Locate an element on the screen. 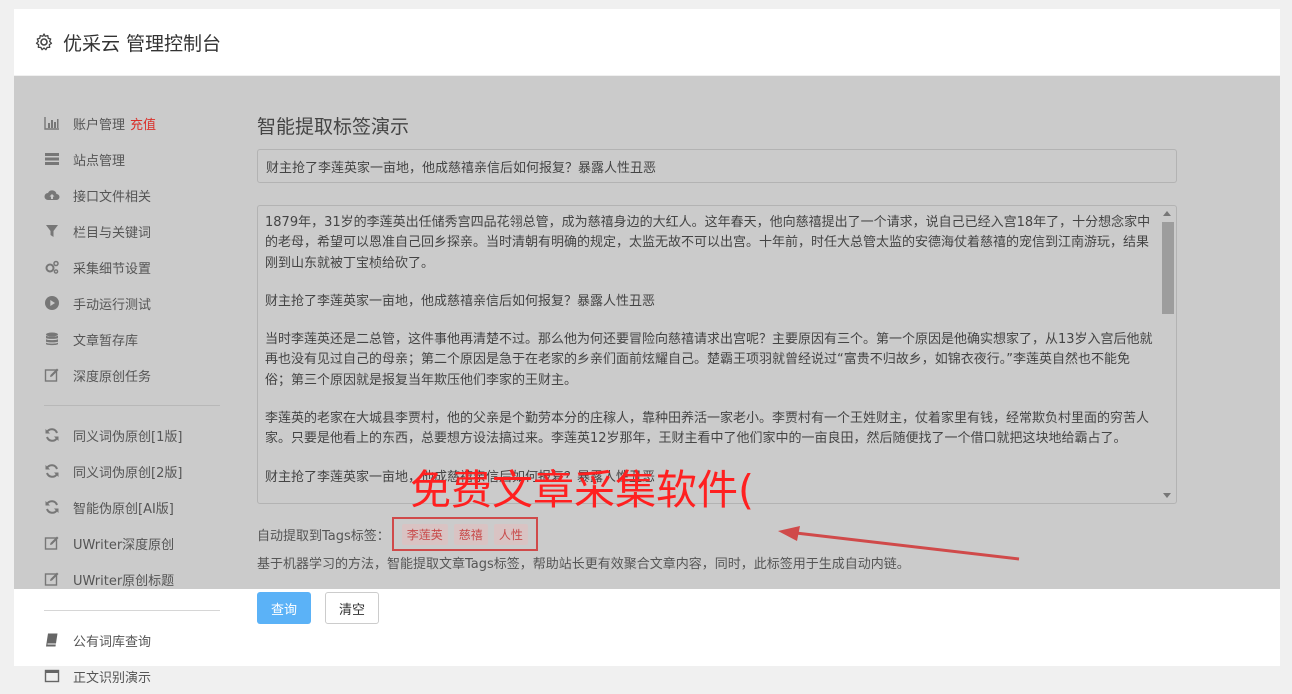 The height and width of the screenshot is (694, 1292). sidebar-item-public-lexicon: 公有词库查询 is located at coordinates (135, 640).